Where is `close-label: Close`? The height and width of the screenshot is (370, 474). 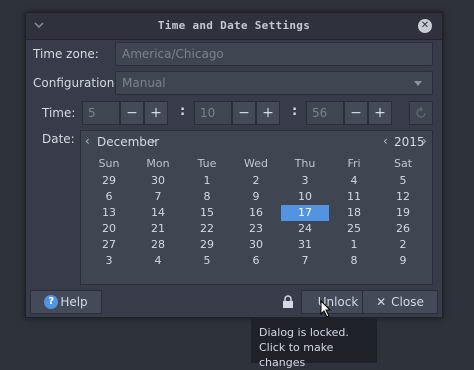
close-label: Close is located at coordinates (407, 302).